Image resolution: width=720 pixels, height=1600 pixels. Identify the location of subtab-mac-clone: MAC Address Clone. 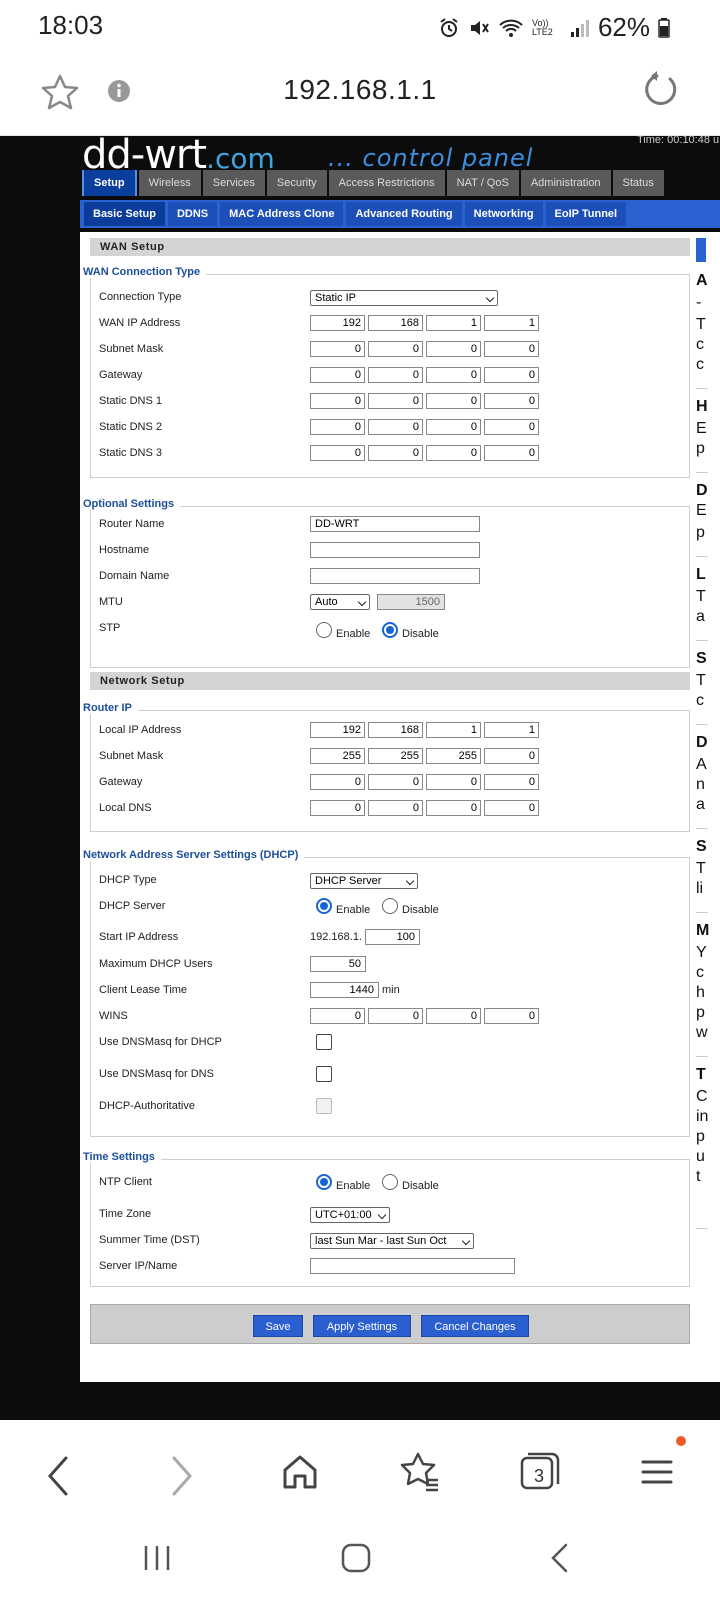
(282, 214).